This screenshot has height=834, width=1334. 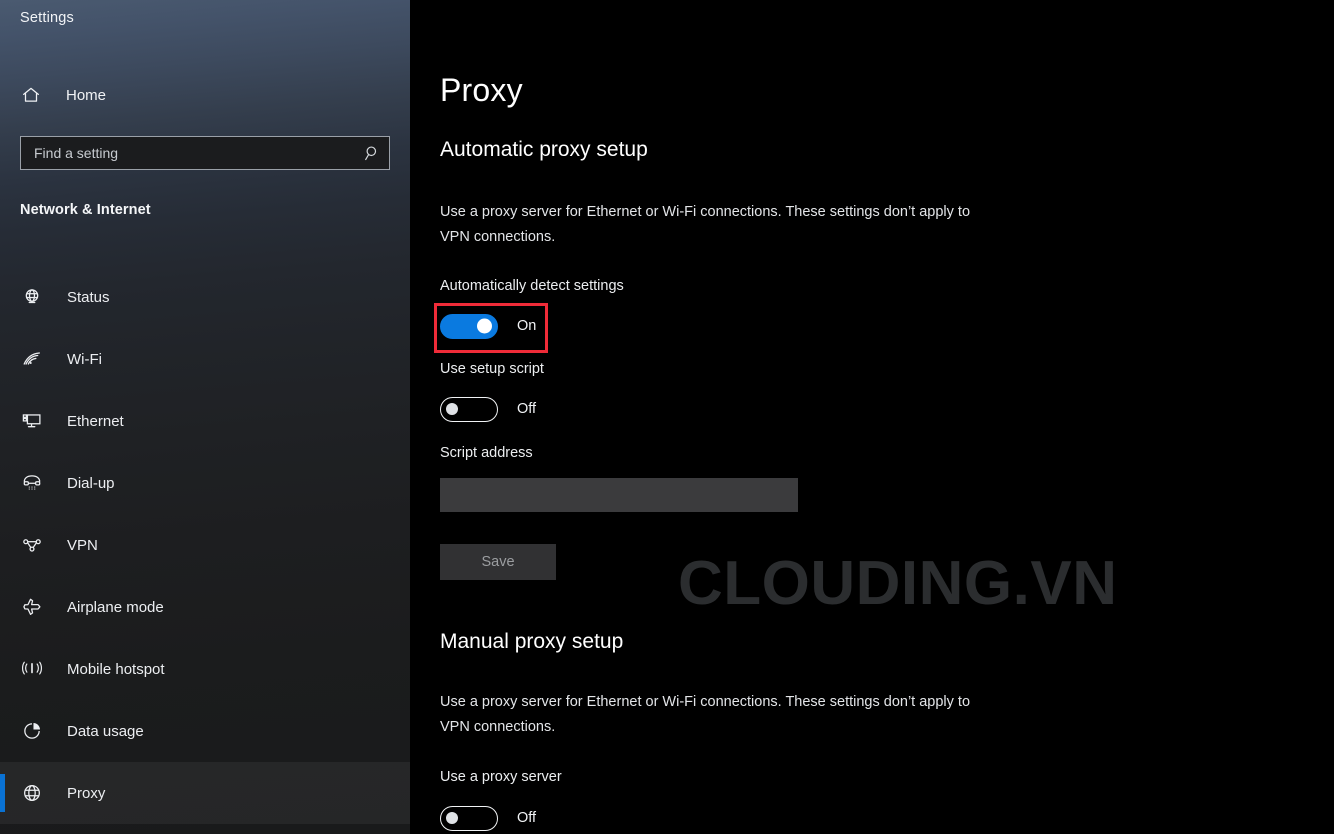 What do you see at coordinates (898, 583) in the screenshot?
I see `watermark: CLOUDING.VN` at bounding box center [898, 583].